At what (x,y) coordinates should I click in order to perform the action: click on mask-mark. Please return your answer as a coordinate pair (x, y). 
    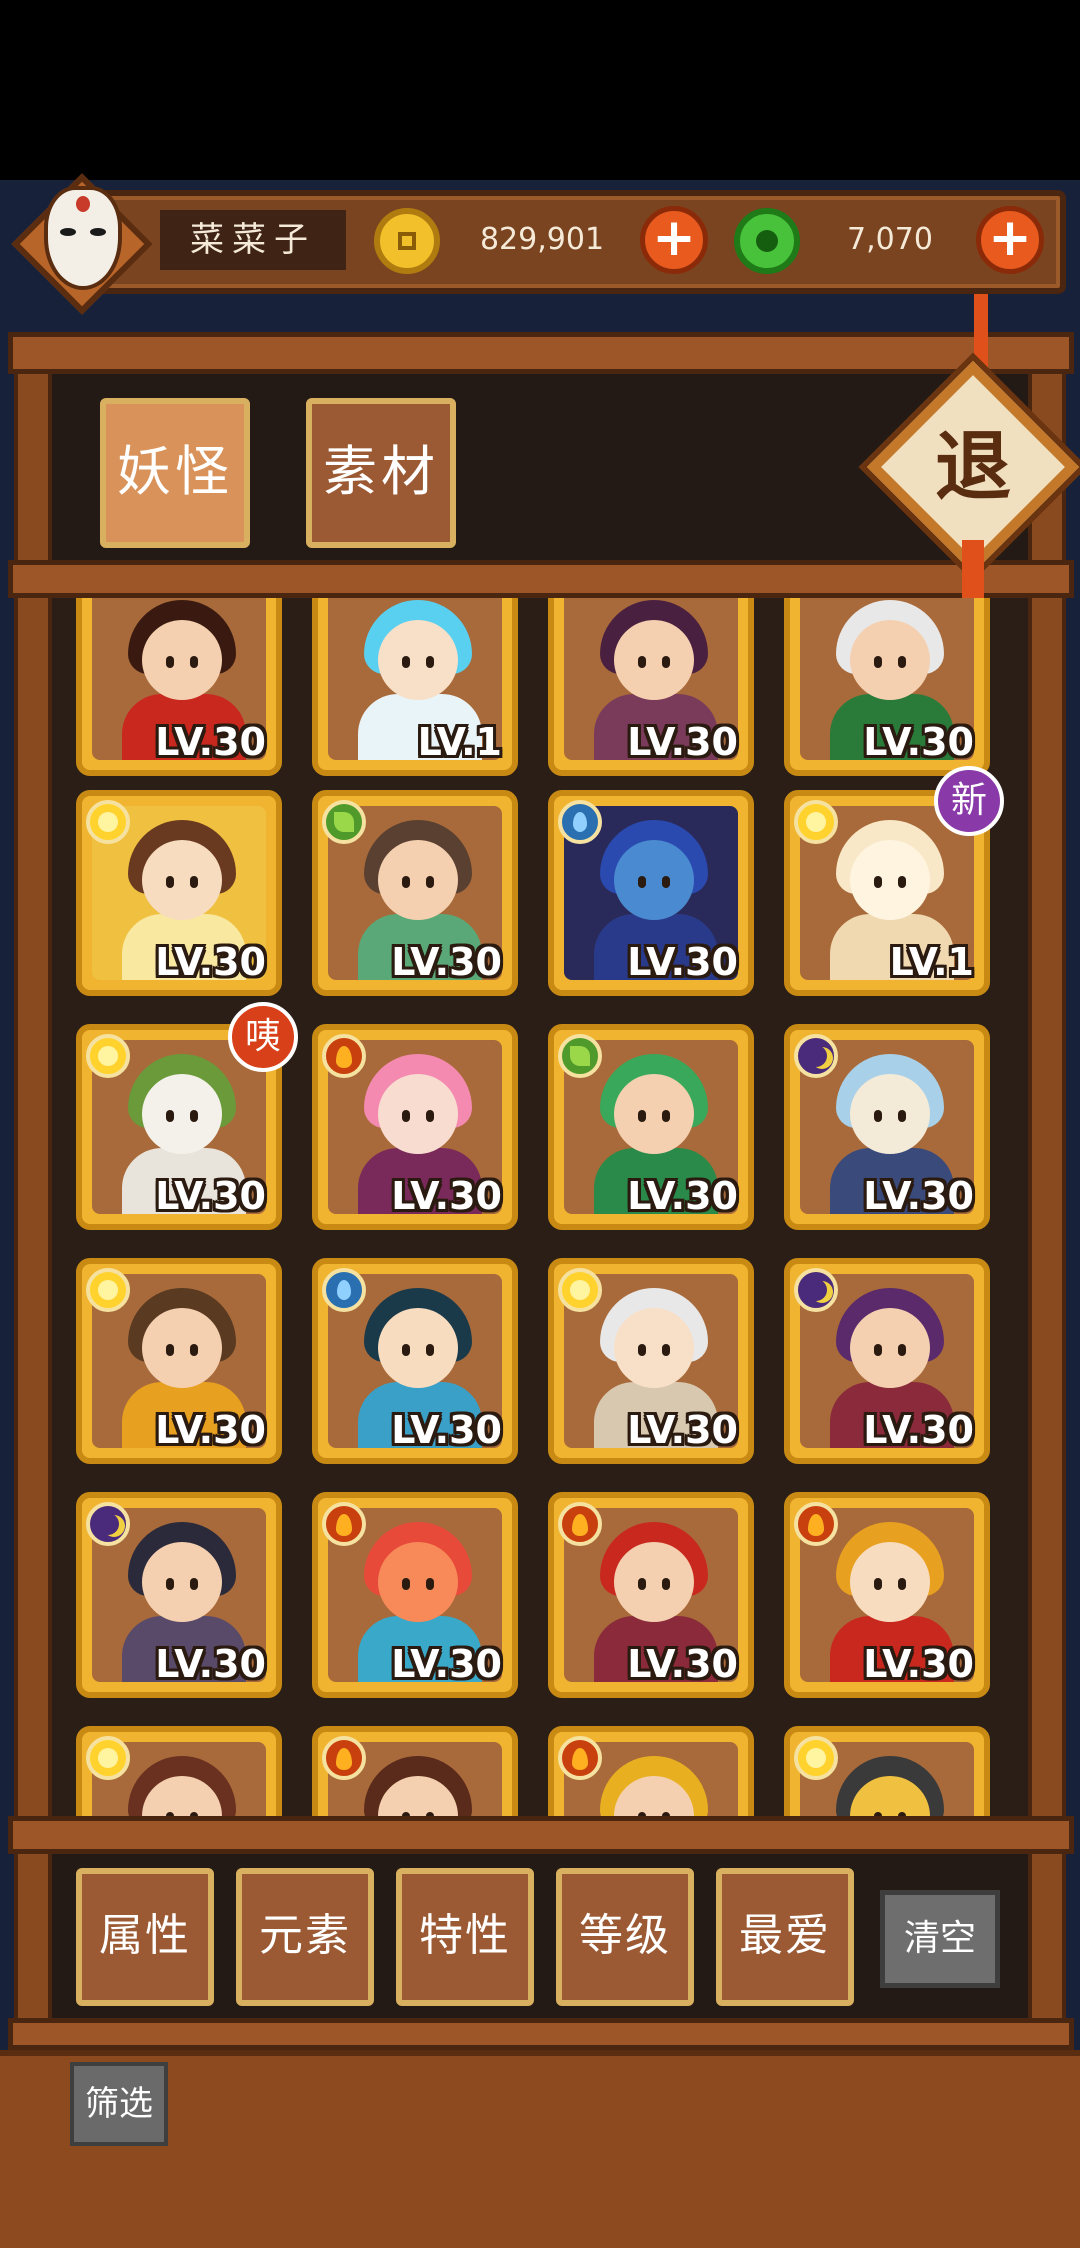
    Looking at the image, I should click on (83, 204).